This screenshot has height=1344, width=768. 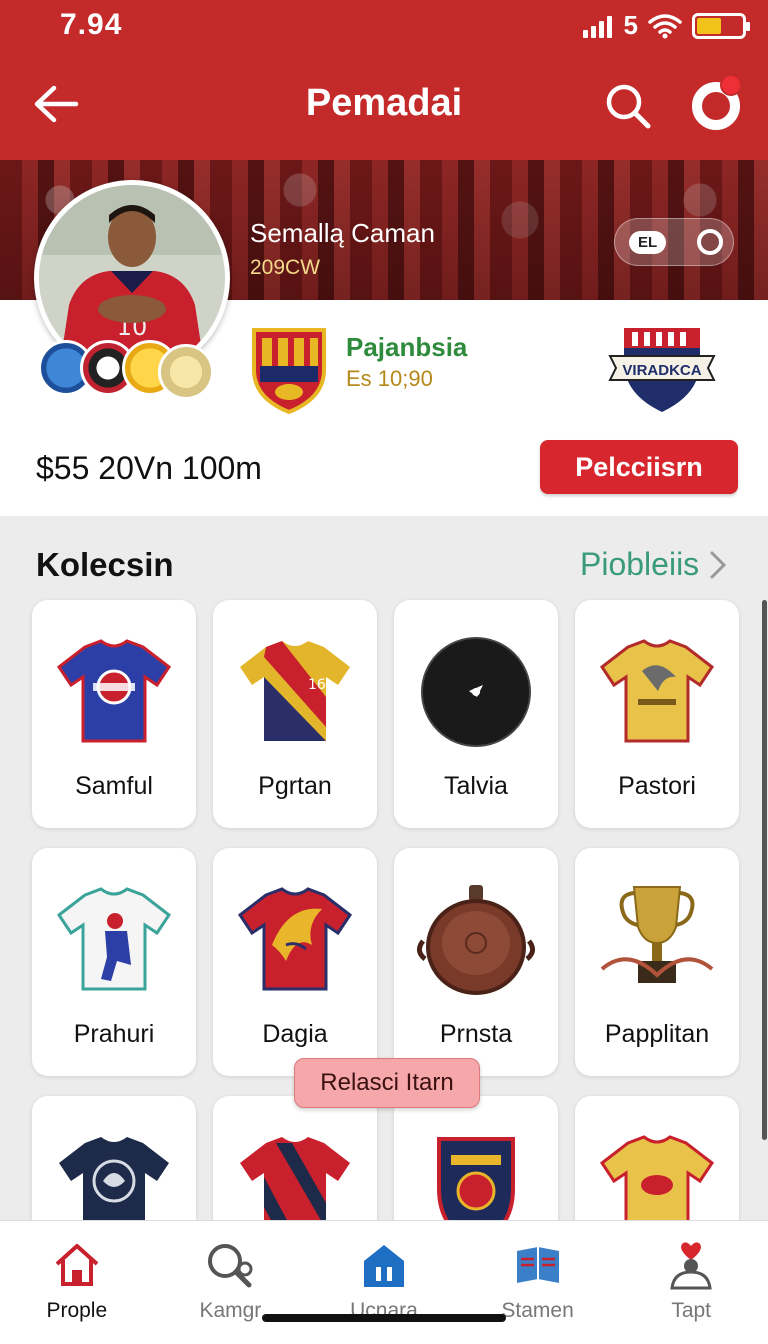 What do you see at coordinates (295, 1034) in the screenshot?
I see `collection-item-label: Dagia` at bounding box center [295, 1034].